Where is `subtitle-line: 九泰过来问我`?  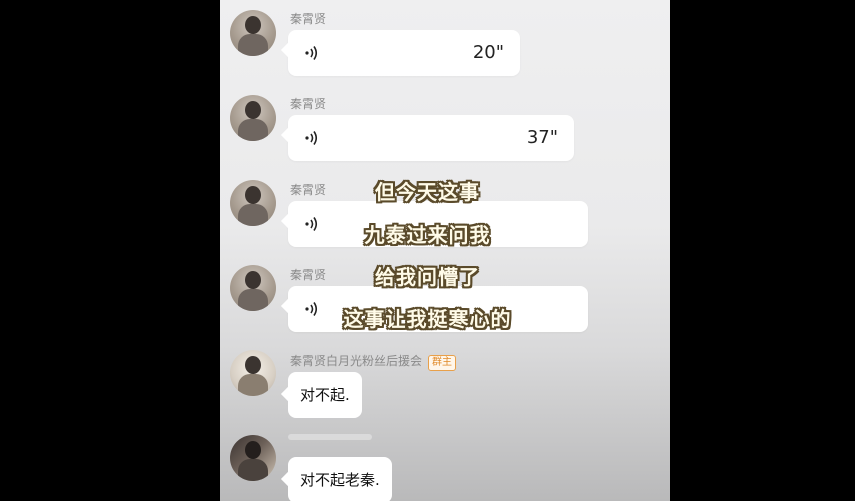 subtitle-line: 九泰过来问我 is located at coordinates (427, 235).